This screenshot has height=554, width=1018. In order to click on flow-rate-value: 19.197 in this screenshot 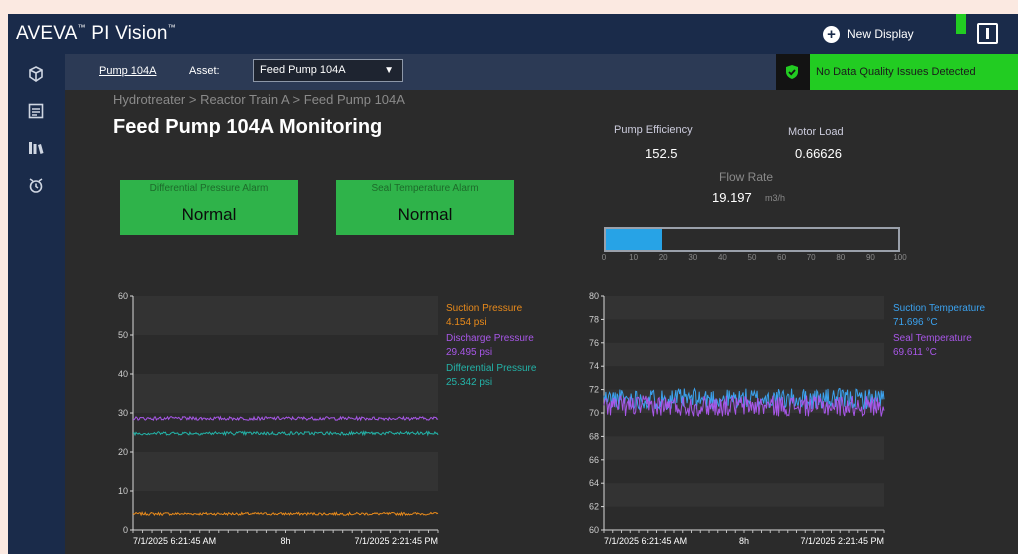, I will do `click(732, 197)`.